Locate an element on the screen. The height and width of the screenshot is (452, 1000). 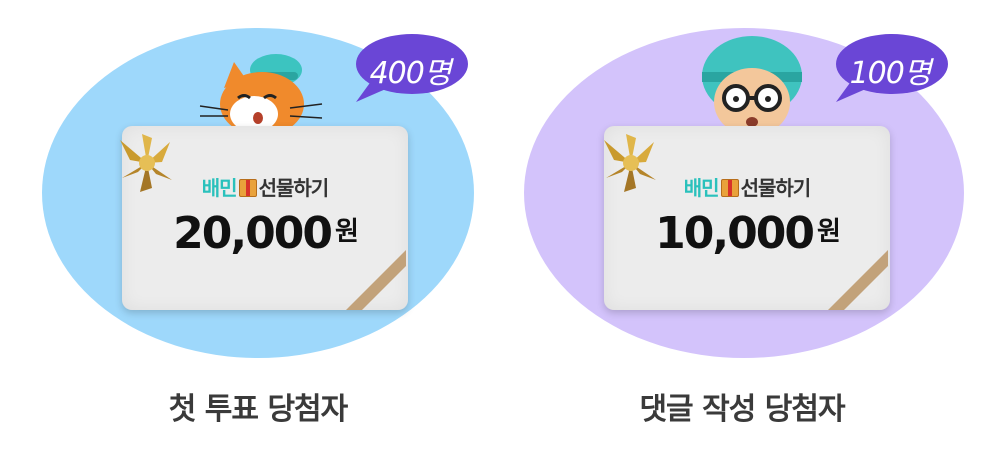
winner-count-bubble: 100명 is located at coordinates (890, 68).